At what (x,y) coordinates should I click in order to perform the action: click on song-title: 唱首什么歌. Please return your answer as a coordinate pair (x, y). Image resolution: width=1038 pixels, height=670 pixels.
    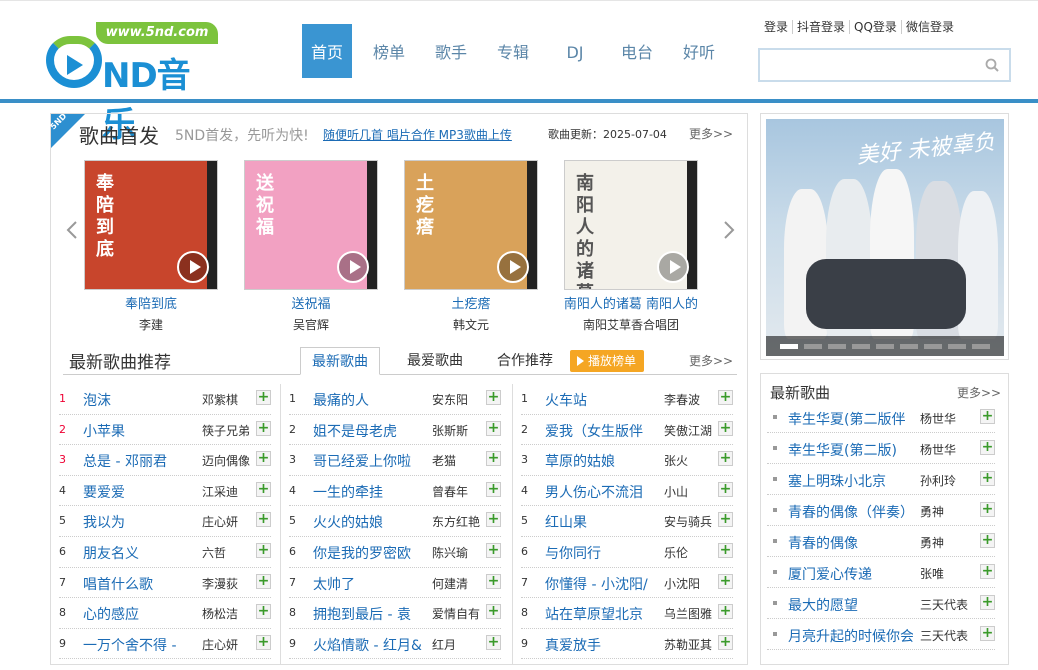
    Looking at the image, I should click on (138, 584).